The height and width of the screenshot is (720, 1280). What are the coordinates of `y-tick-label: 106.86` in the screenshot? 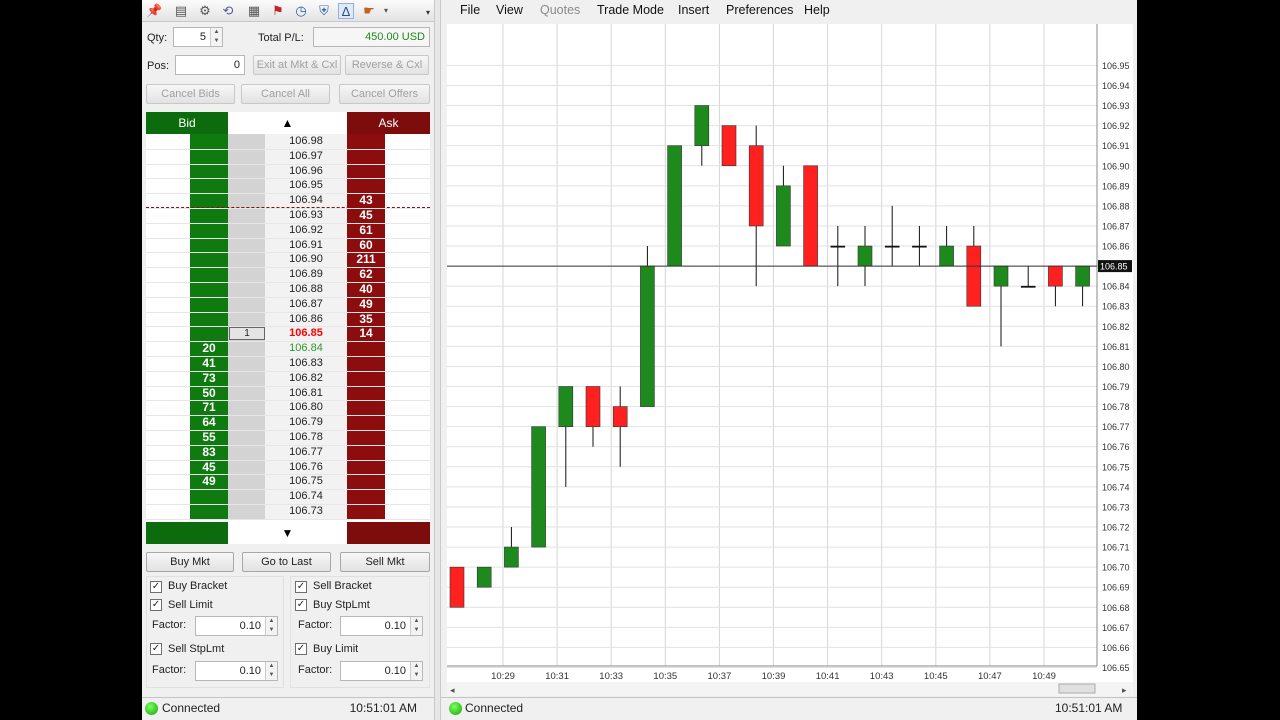 It's located at (1116, 247).